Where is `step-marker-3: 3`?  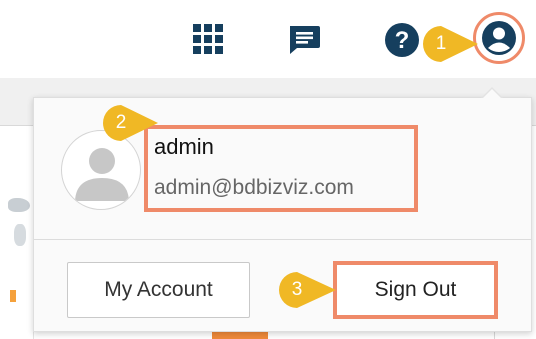 step-marker-3: 3 is located at coordinates (308, 290).